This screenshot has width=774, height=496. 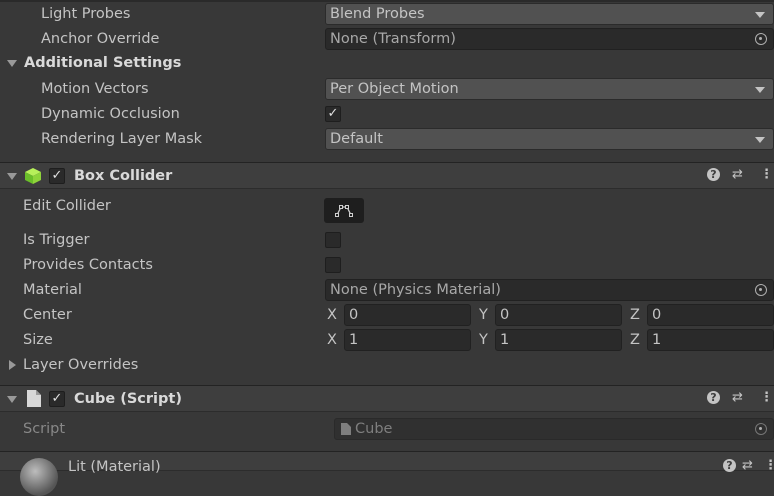 I want to click on edit-collider-icon, so click(x=344, y=211).